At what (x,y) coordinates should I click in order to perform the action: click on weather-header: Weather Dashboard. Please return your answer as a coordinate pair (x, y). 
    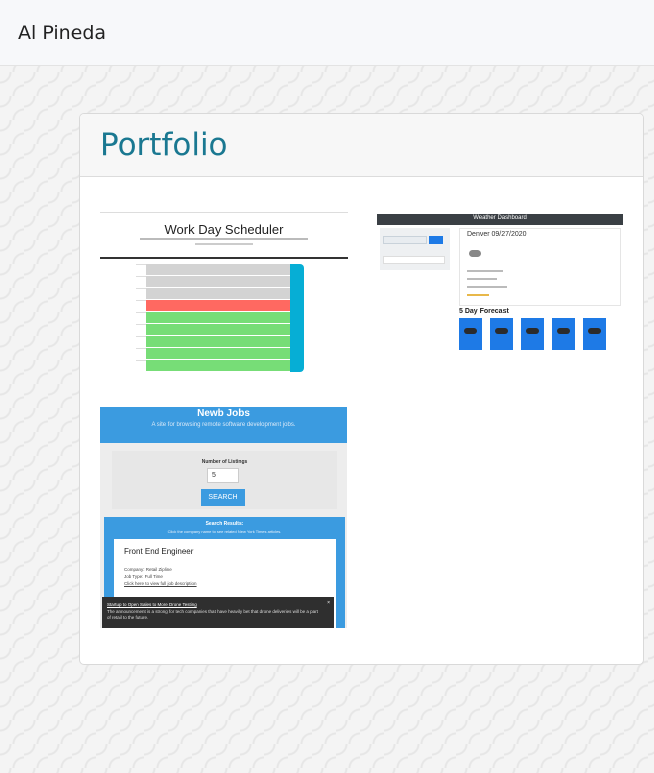
    Looking at the image, I should click on (500, 218).